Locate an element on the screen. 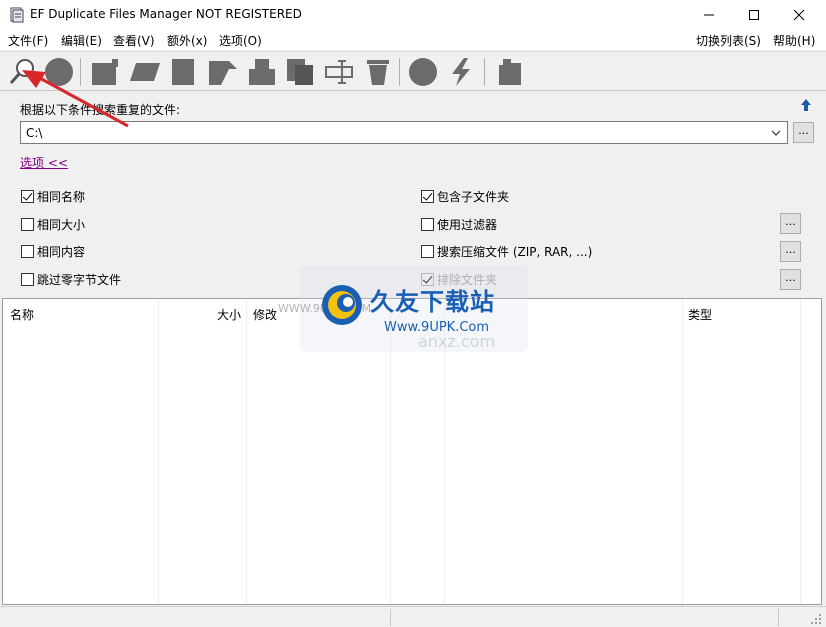 This screenshot has width=826, height=627. copy-folder-icon is located at coordinates (262, 72).